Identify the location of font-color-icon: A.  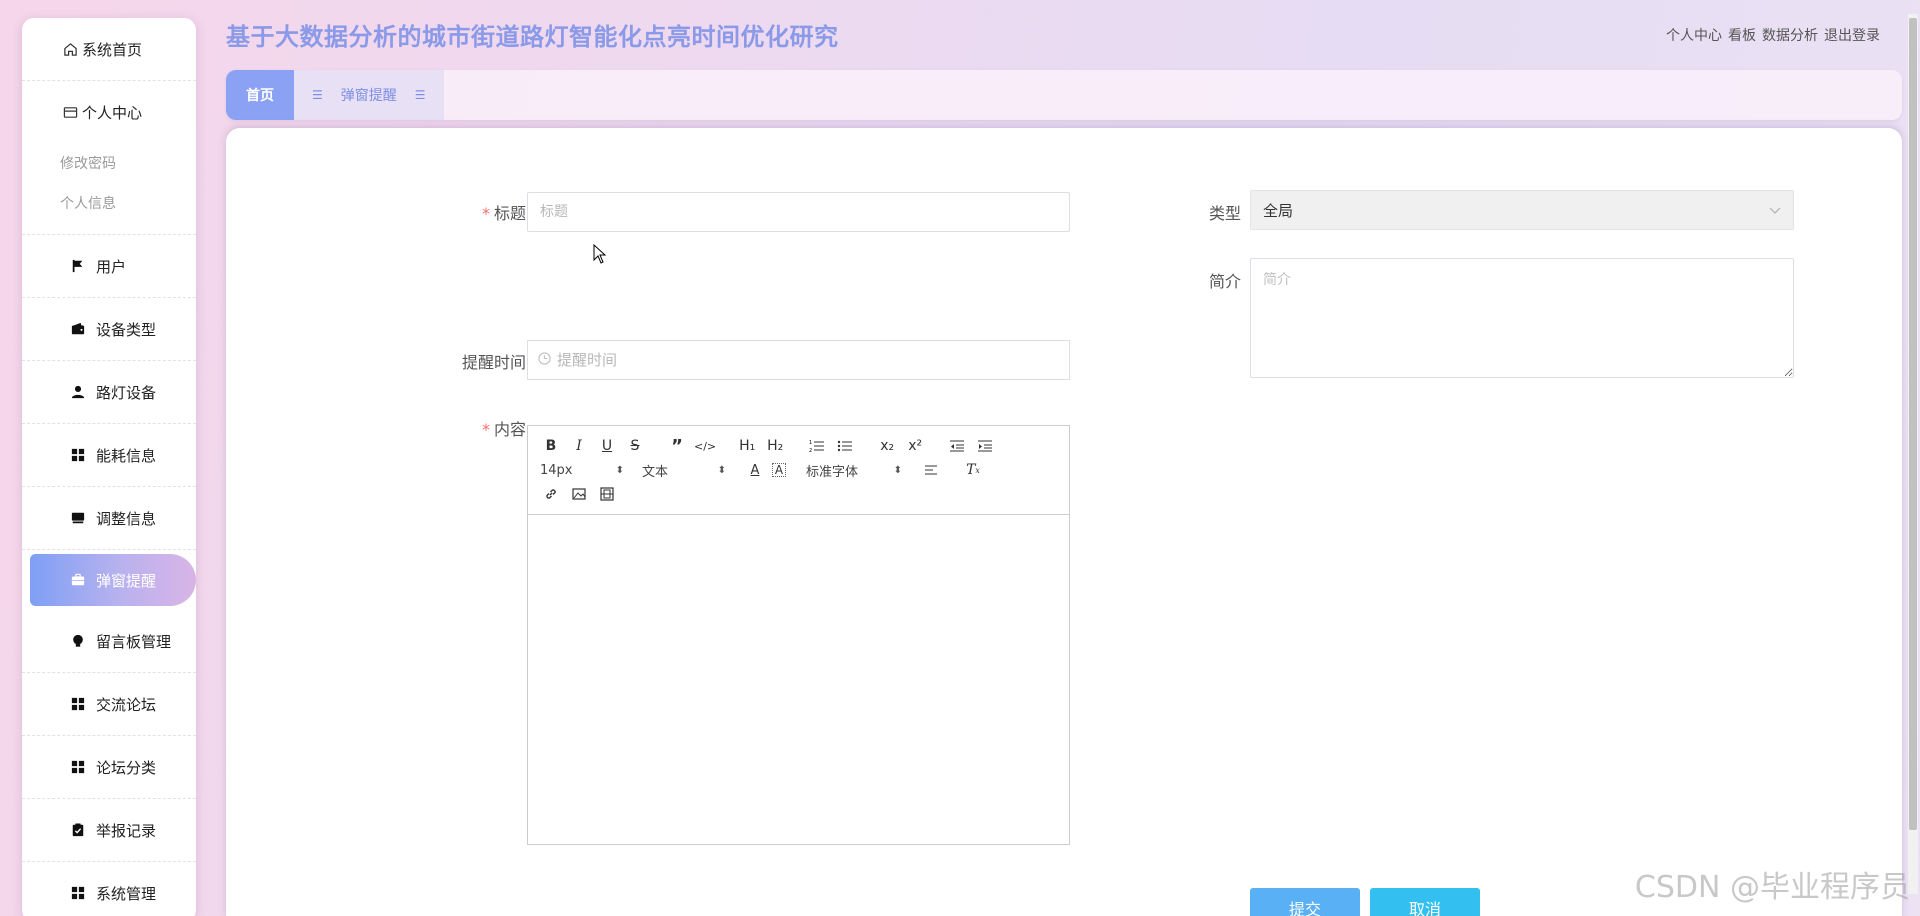
(755, 470).